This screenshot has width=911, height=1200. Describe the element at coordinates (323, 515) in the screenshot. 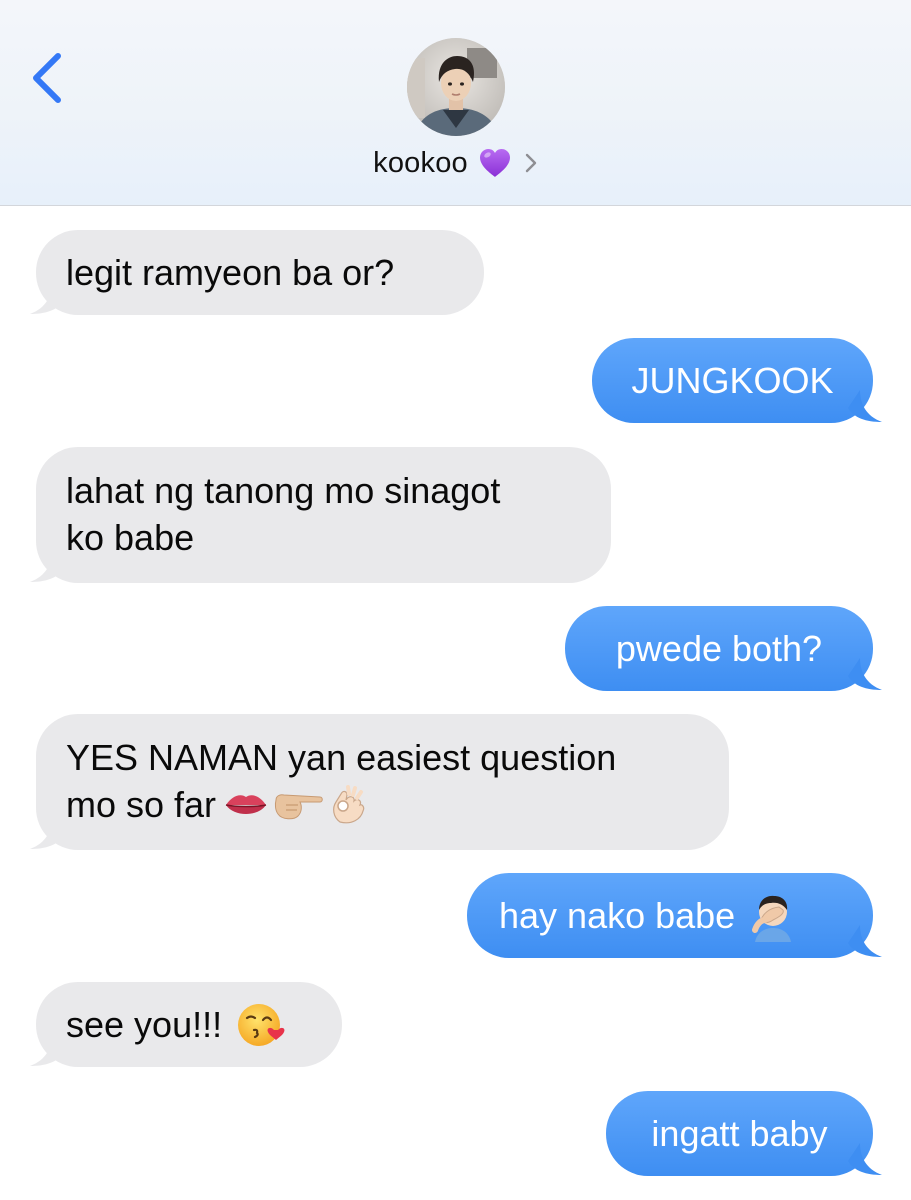

I see `message-bubble-incoming: lahat ng tanong mo sinagot ko babe` at that location.